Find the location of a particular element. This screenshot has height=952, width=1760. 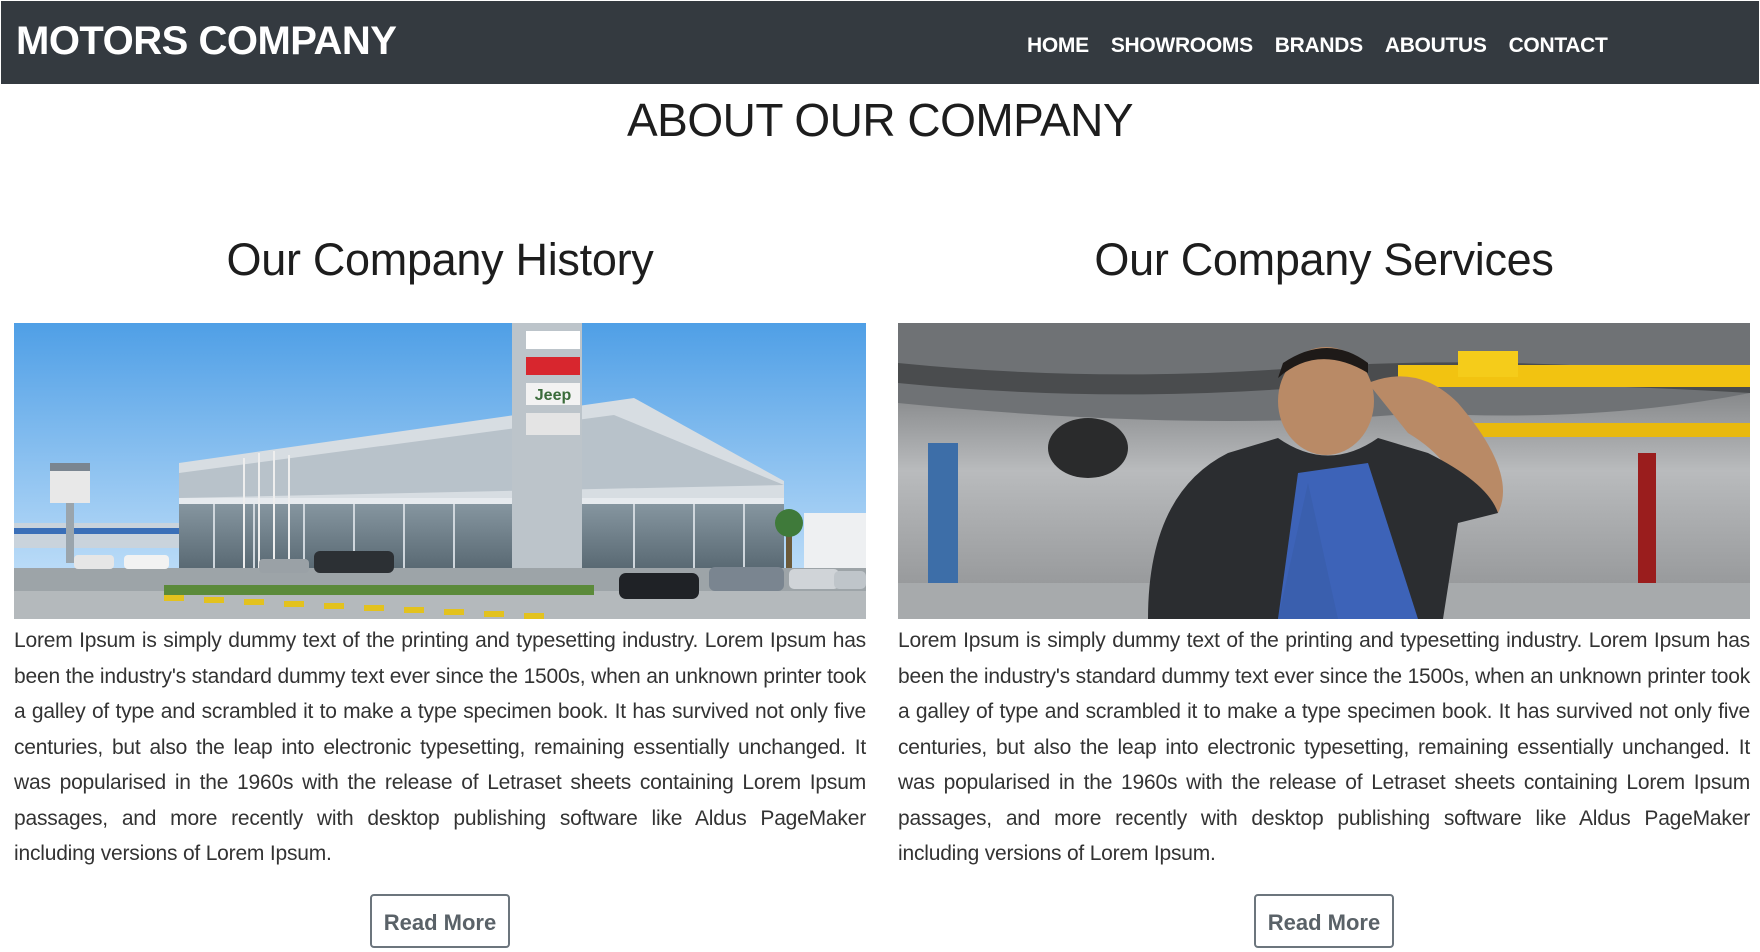

nav-menu: HOME SHOWROOMS BRANDS ABOUTUS CONTACT is located at coordinates (1328, 46).